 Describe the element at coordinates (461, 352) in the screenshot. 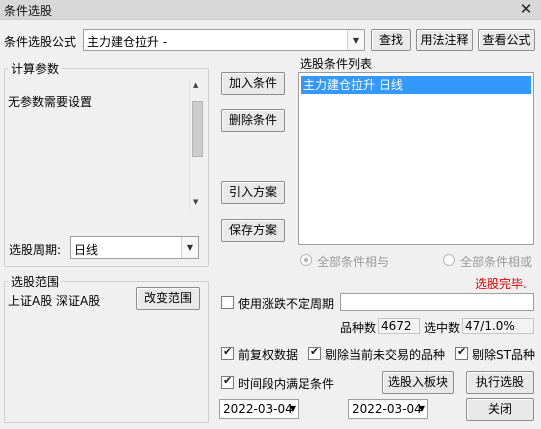

I see `exclude-st-checkbox` at that location.